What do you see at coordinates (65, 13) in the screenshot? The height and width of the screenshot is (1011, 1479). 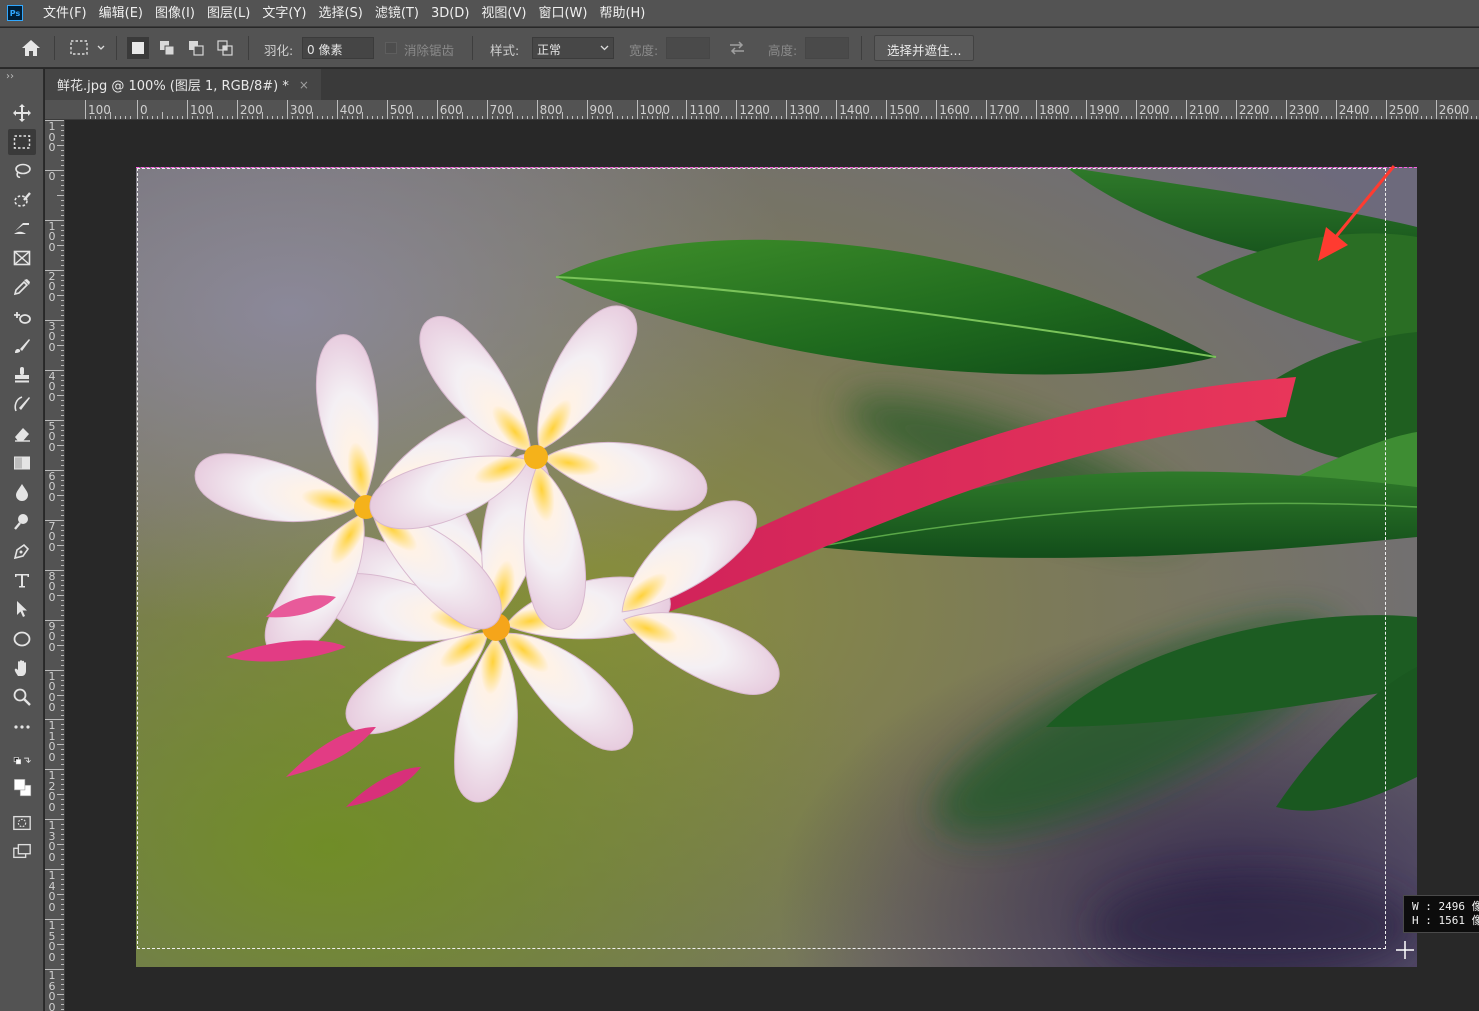 I see `menu-file: 文件(F)` at bounding box center [65, 13].